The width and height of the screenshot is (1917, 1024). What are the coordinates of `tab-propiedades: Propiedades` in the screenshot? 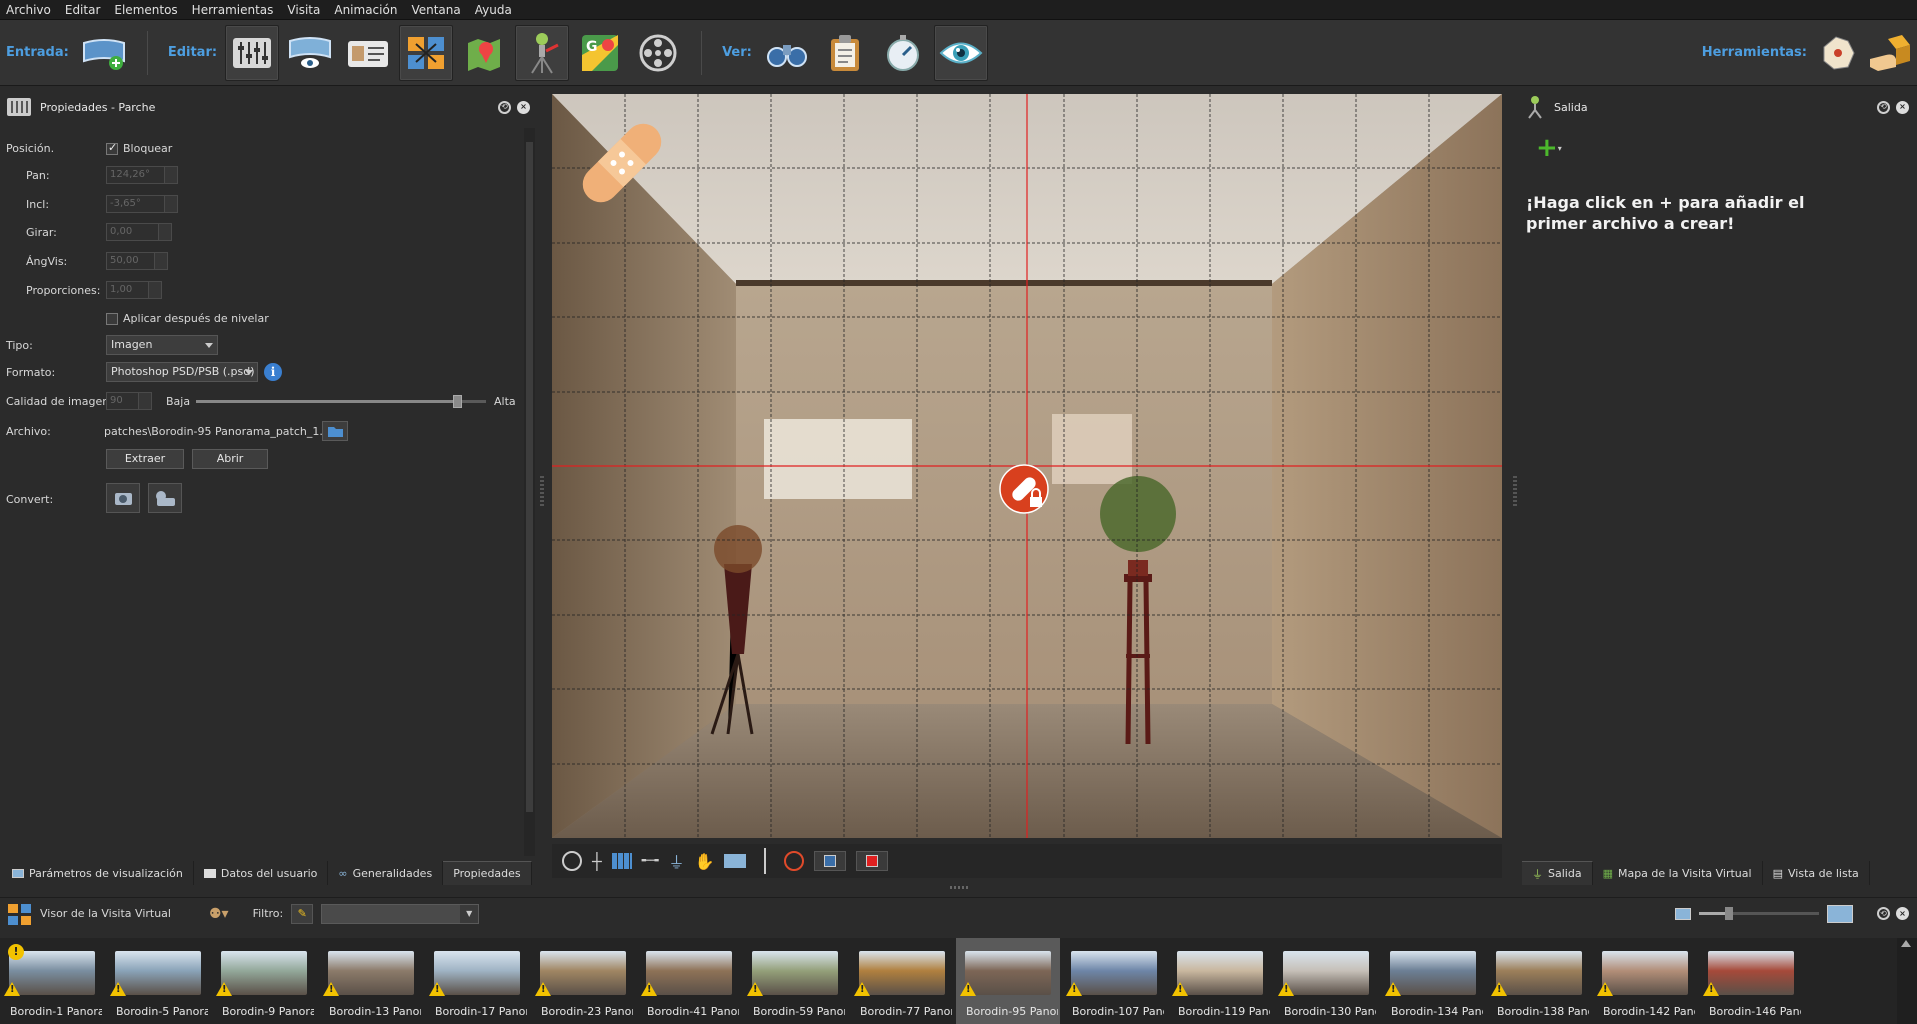 It's located at (487, 873).